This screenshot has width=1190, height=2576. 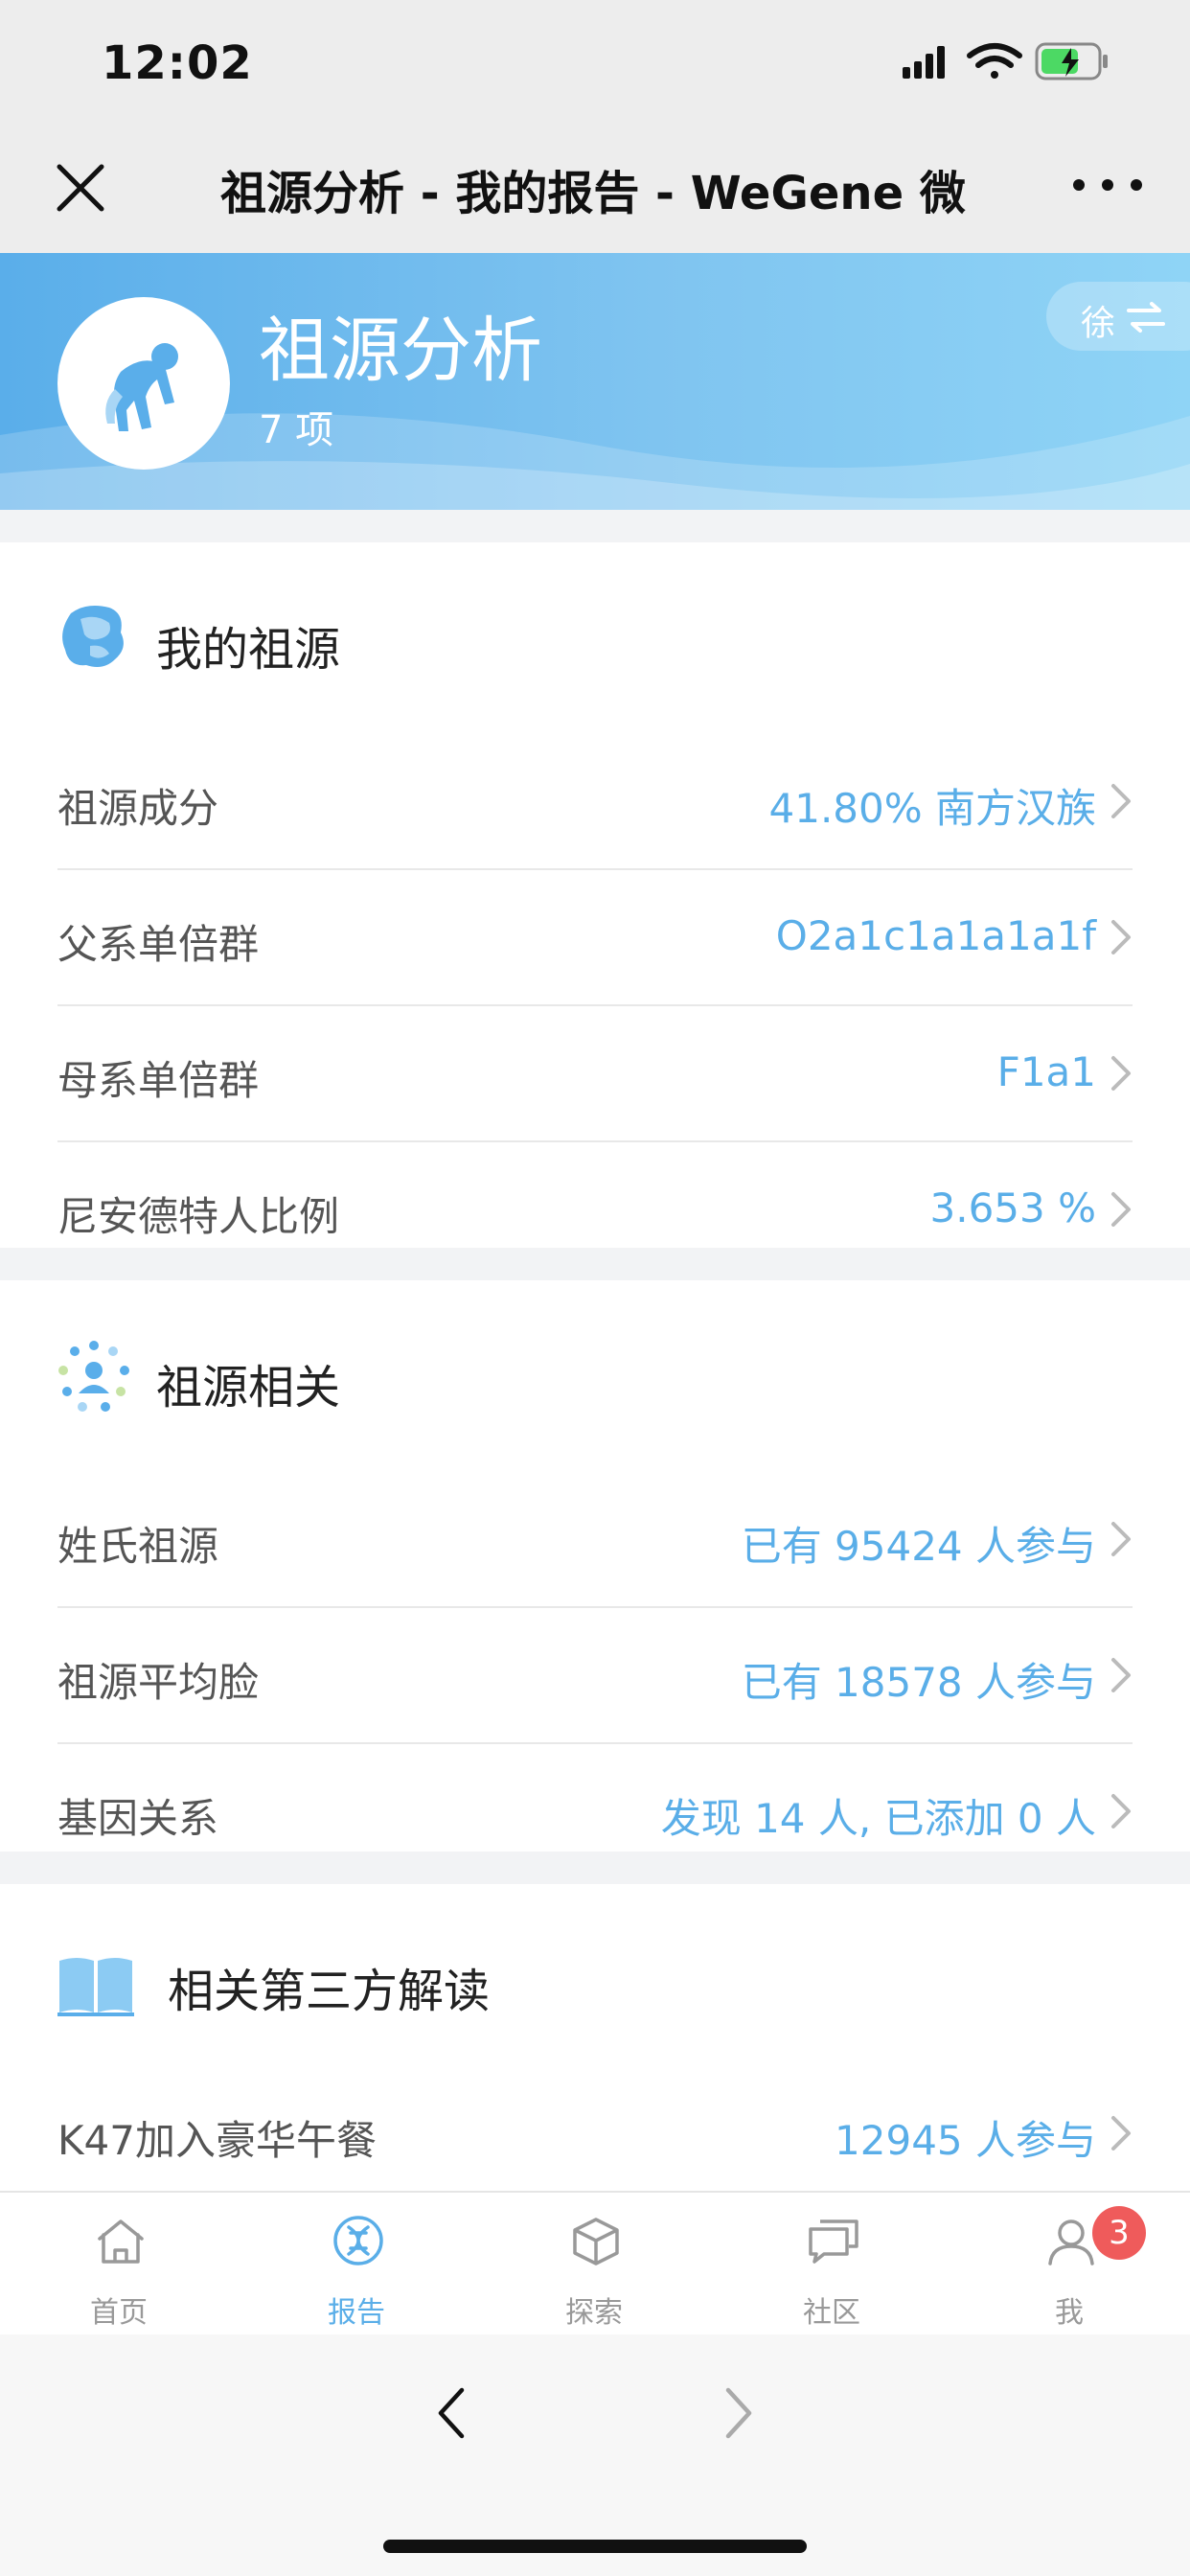 What do you see at coordinates (1099, 323) in the screenshot?
I see `user-initial: 徐` at bounding box center [1099, 323].